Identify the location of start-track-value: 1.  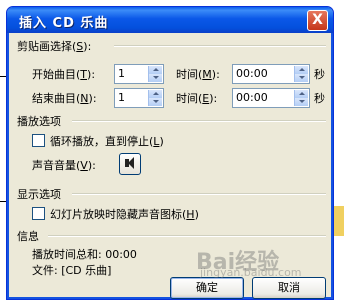
(121, 73).